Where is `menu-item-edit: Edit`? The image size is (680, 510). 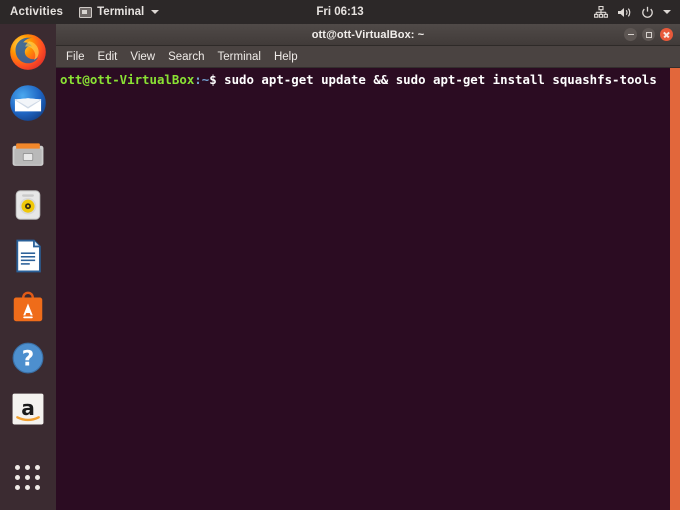 menu-item-edit: Edit is located at coordinates (108, 57).